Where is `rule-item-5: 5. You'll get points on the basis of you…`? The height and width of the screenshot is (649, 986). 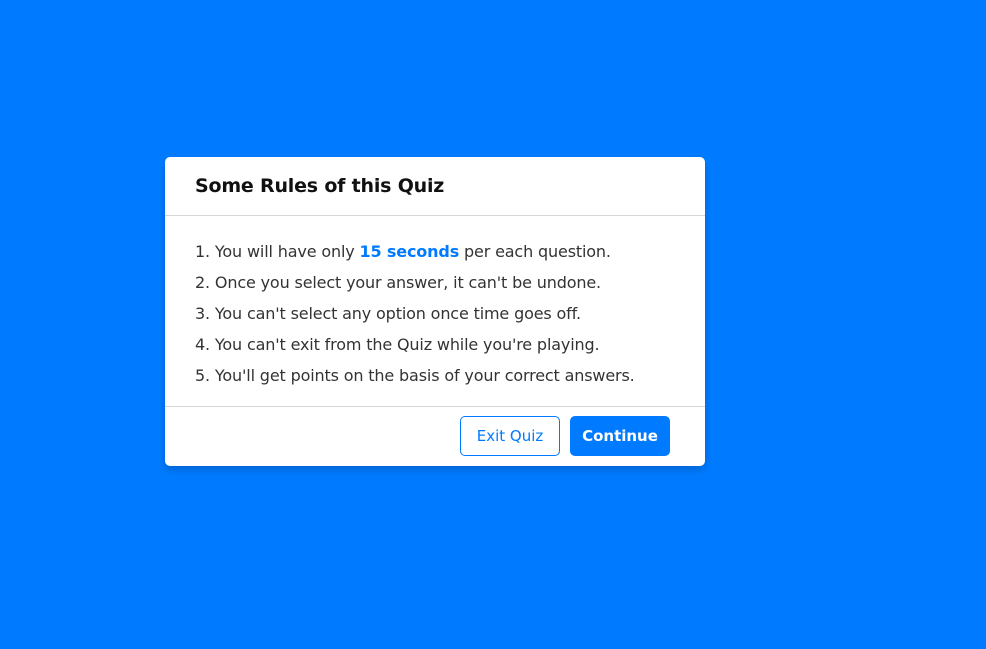
rule-item-5: 5. You'll get points on the basis of you… is located at coordinates (435, 375).